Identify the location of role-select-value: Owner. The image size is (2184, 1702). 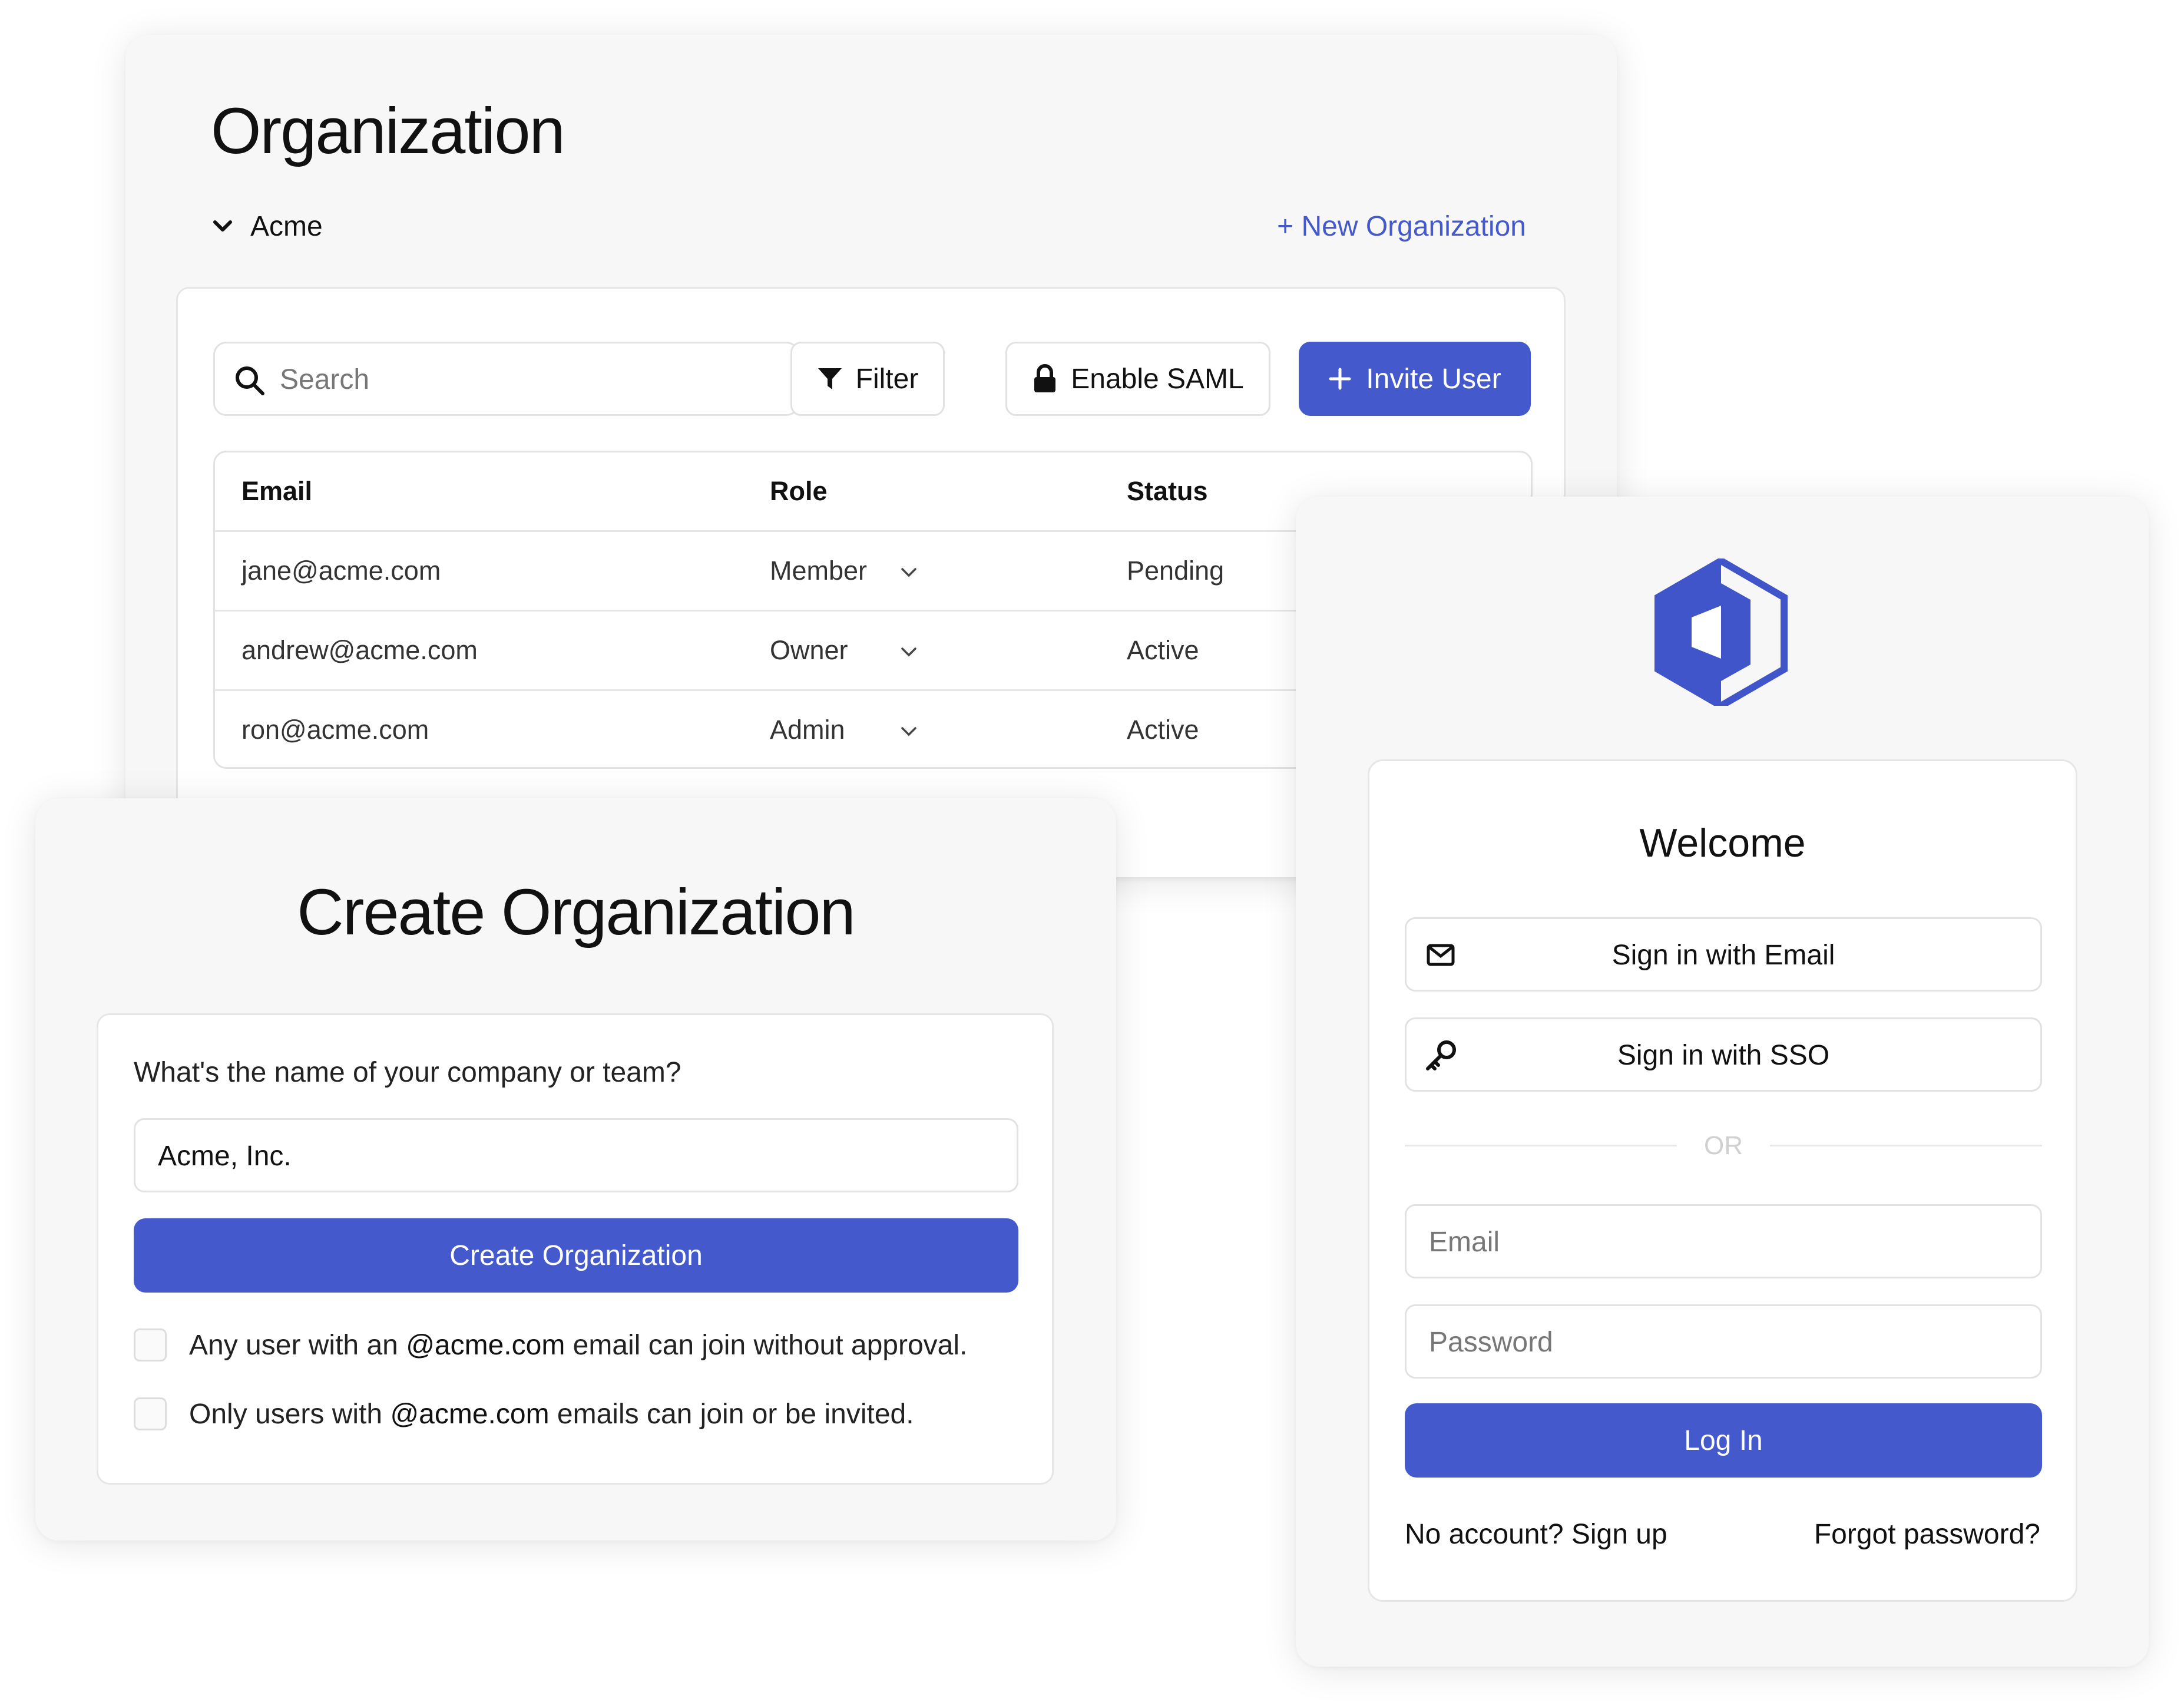
(809, 650).